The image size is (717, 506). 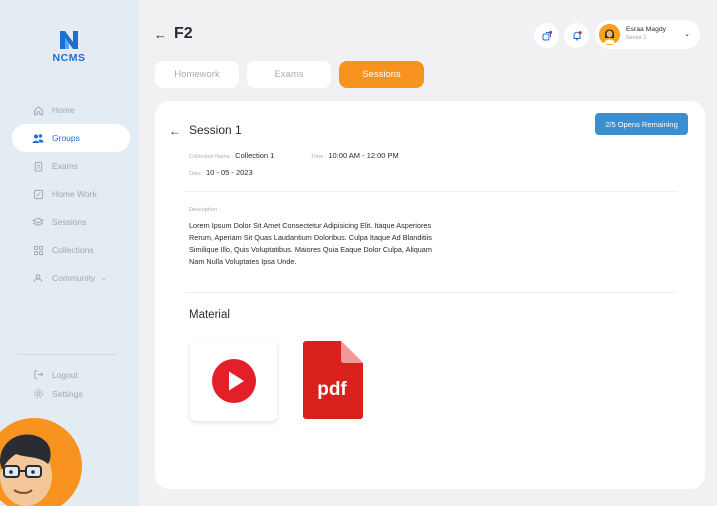 What do you see at coordinates (209, 315) in the screenshot?
I see `material-title: Material` at bounding box center [209, 315].